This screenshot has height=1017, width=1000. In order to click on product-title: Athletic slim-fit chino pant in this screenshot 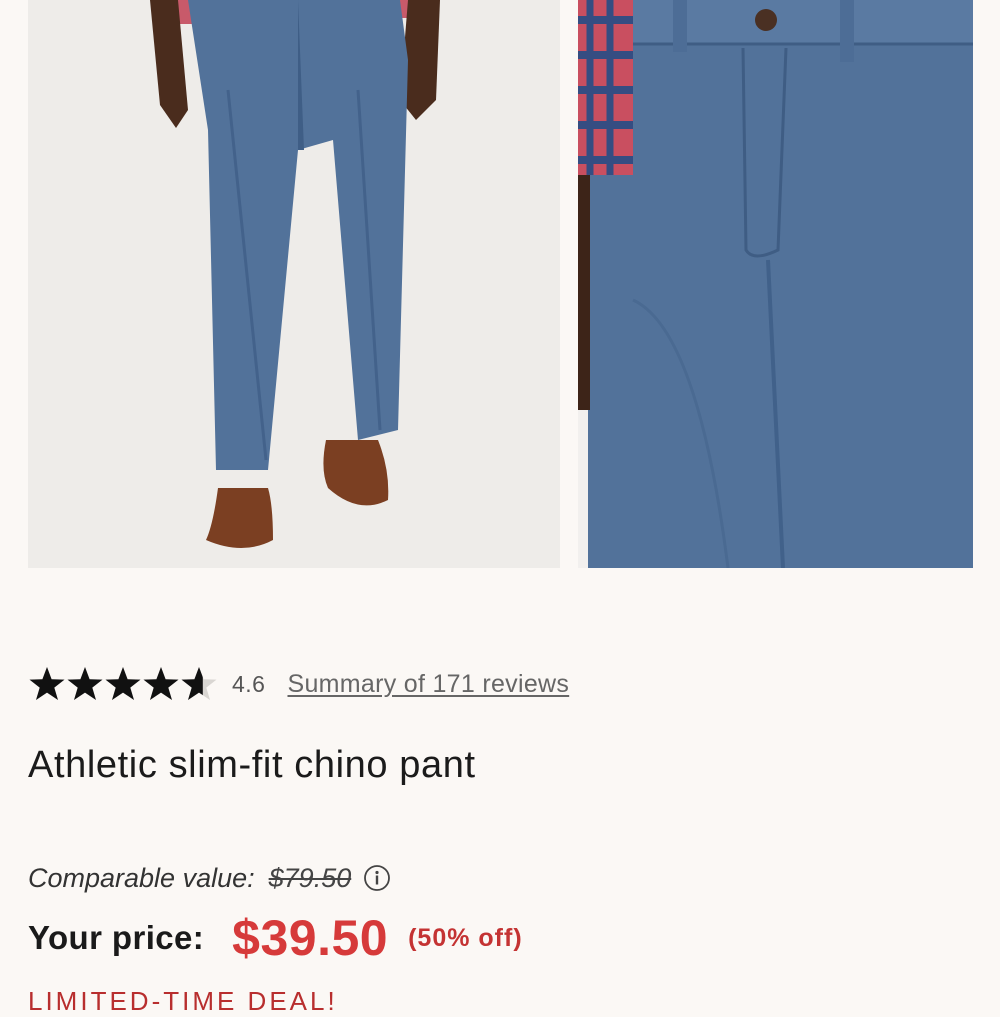, I will do `click(252, 765)`.